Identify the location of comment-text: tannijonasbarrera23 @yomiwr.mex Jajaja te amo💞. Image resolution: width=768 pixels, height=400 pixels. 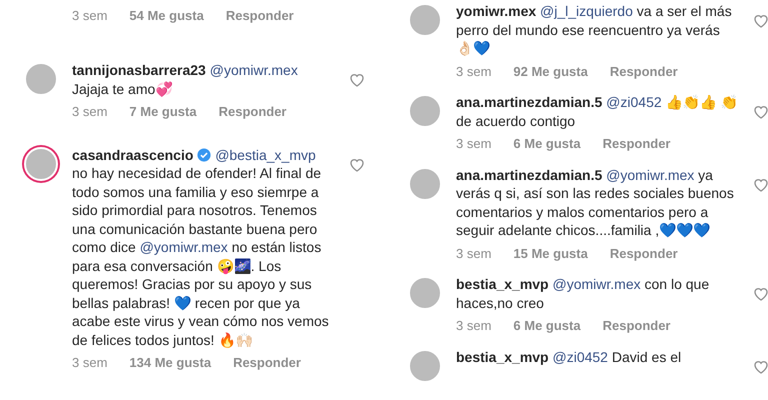
(185, 79).